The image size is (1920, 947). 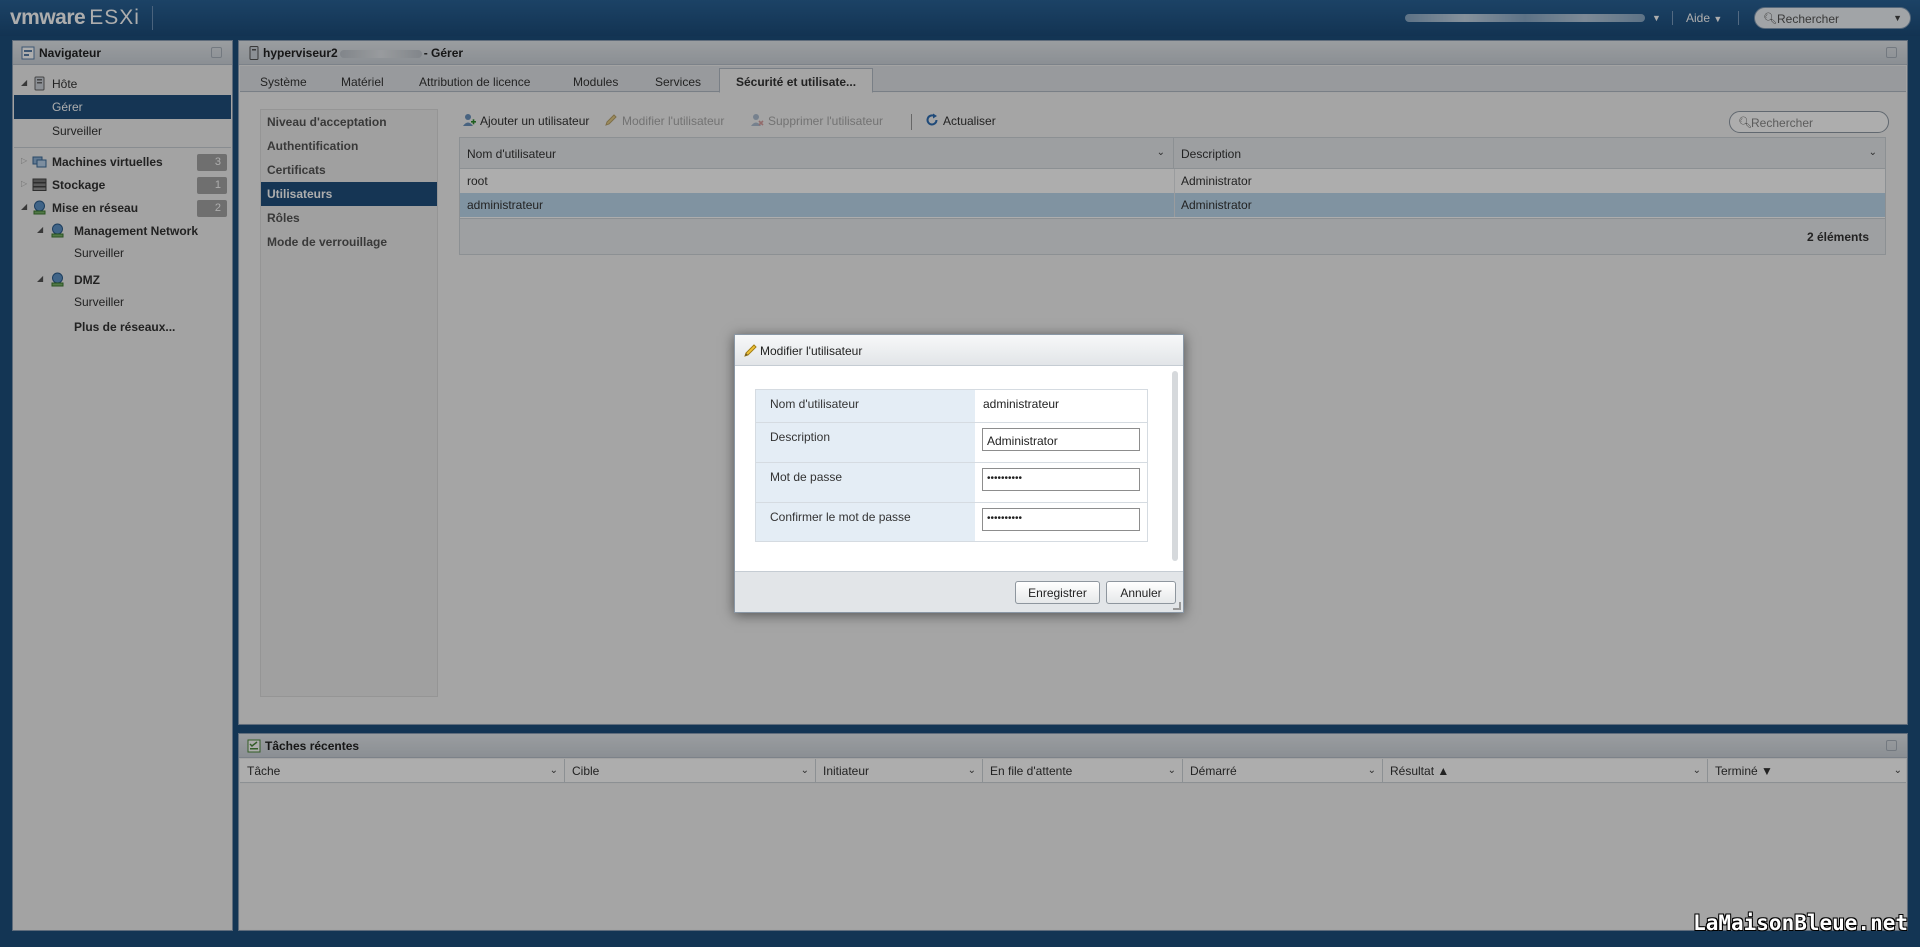 What do you see at coordinates (1061, 519) in the screenshot?
I see `confirm-password-input: ••••••••••` at bounding box center [1061, 519].